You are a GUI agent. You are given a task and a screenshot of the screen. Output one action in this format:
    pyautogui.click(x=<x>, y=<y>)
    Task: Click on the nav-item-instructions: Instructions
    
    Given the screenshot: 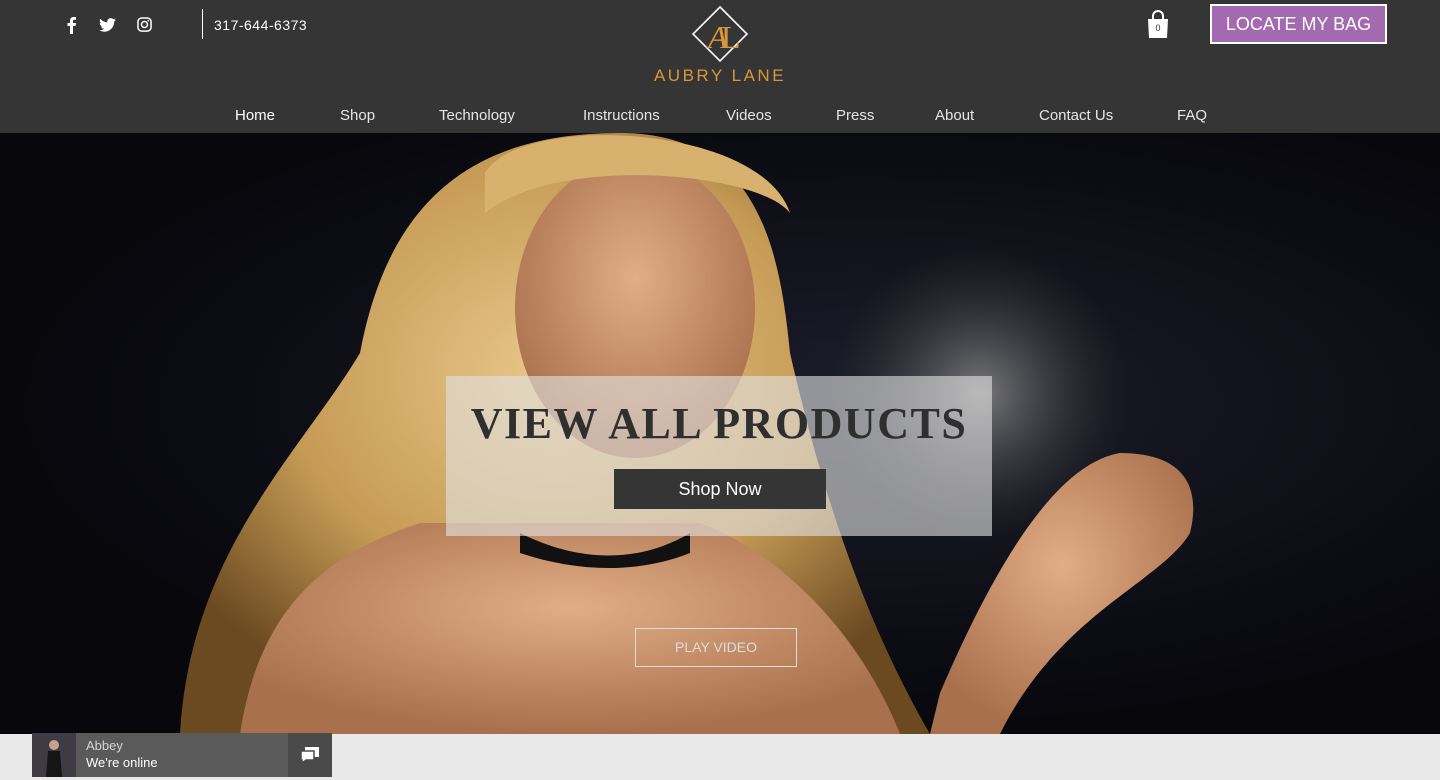 What is the action you would take?
    pyautogui.click(x=621, y=115)
    